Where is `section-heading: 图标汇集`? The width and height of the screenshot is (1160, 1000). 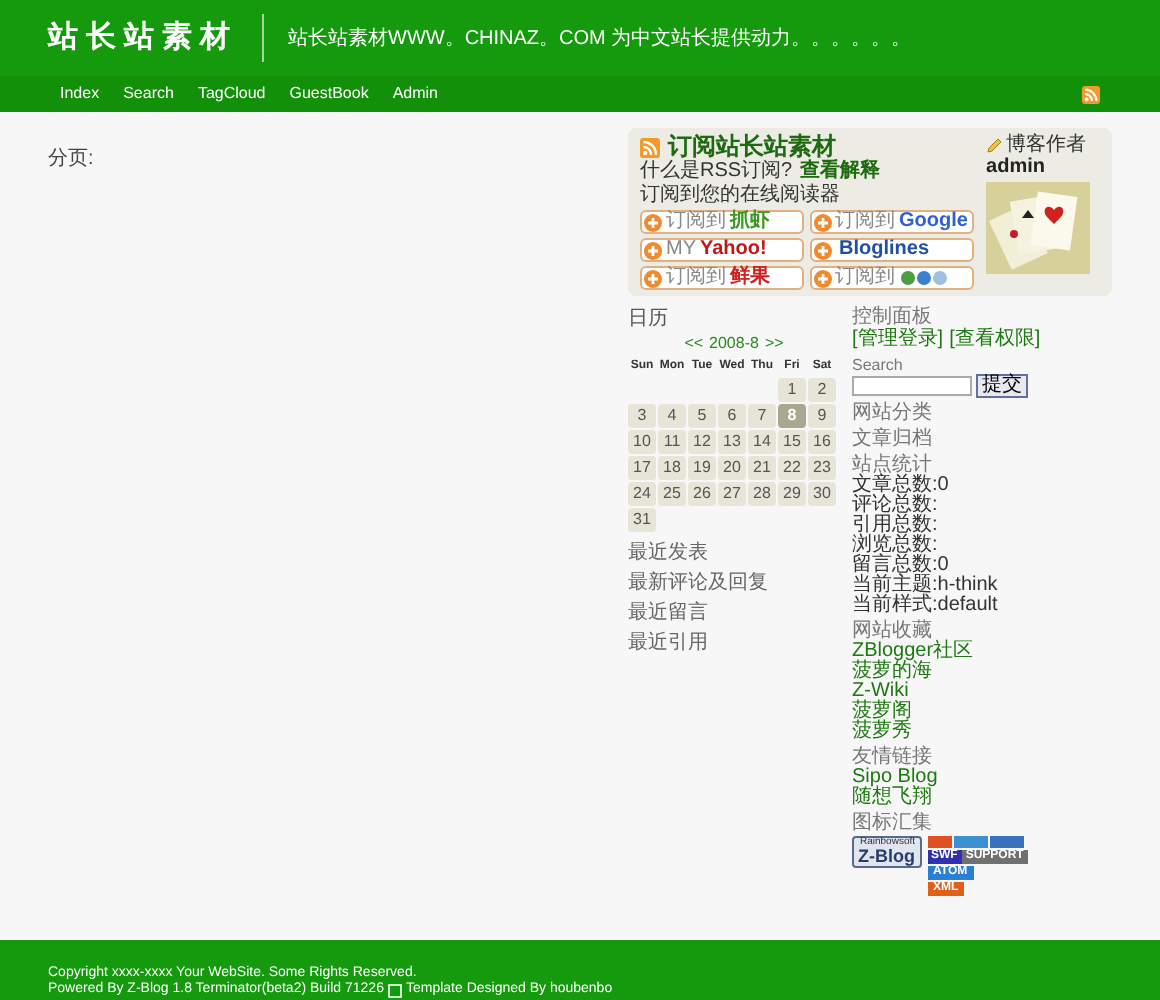
section-heading: 图标汇集 is located at coordinates (893, 824).